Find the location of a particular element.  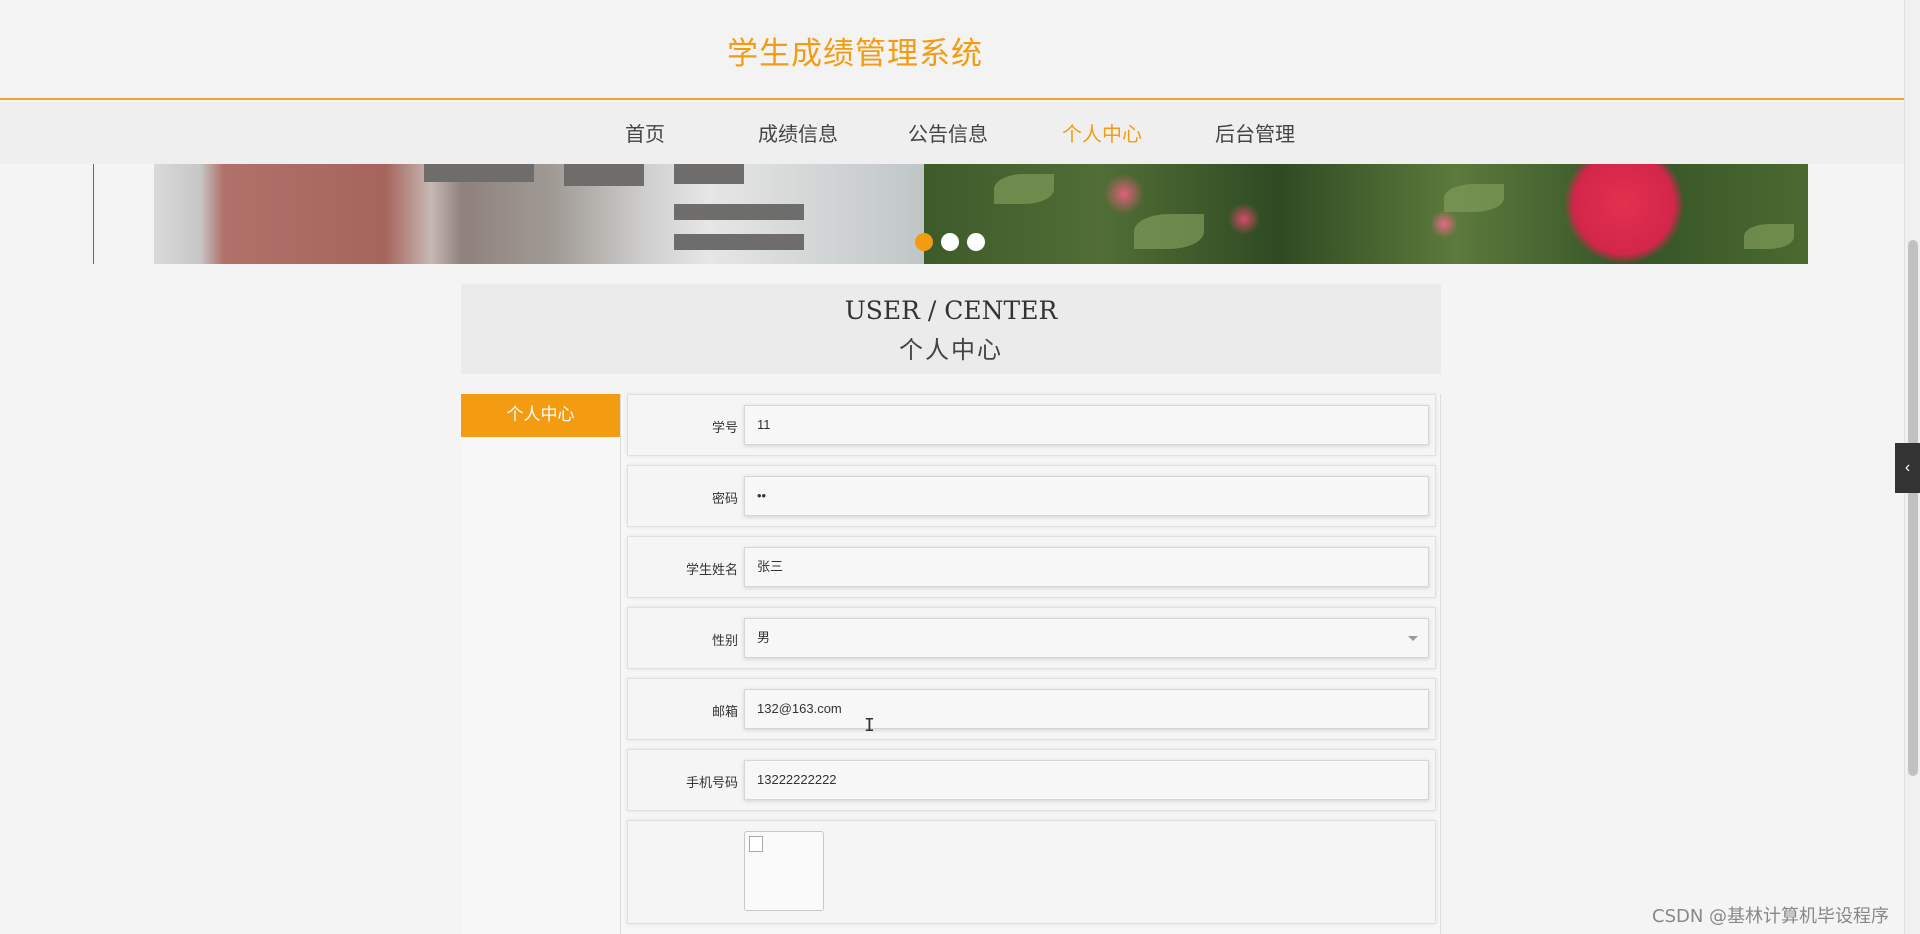

student-name-label: 学生姓名 is located at coordinates (711, 570).